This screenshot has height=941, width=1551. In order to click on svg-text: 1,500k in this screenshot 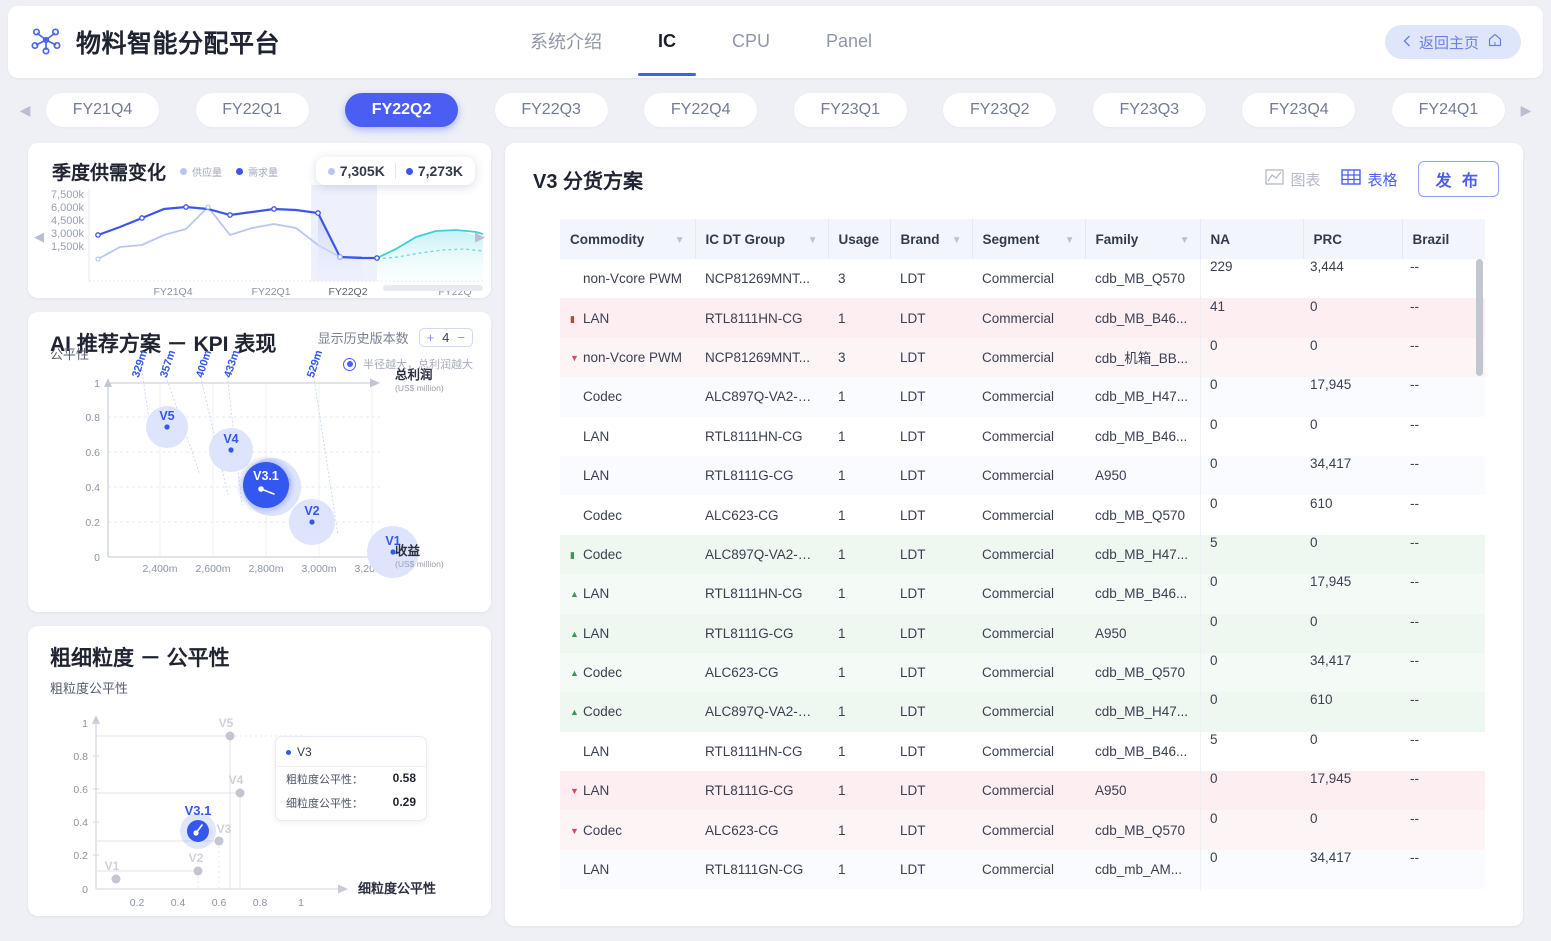, I will do `click(68, 247)`.